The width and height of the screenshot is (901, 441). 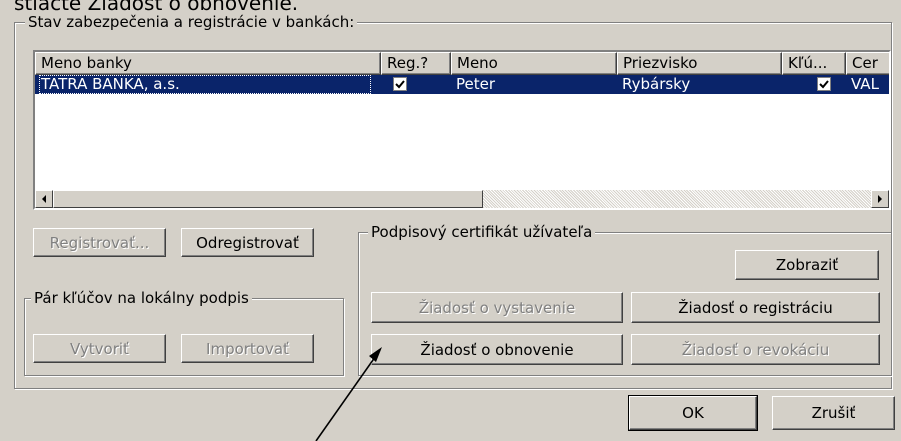 I want to click on cell-last-name: Rybársky, so click(x=656, y=84).